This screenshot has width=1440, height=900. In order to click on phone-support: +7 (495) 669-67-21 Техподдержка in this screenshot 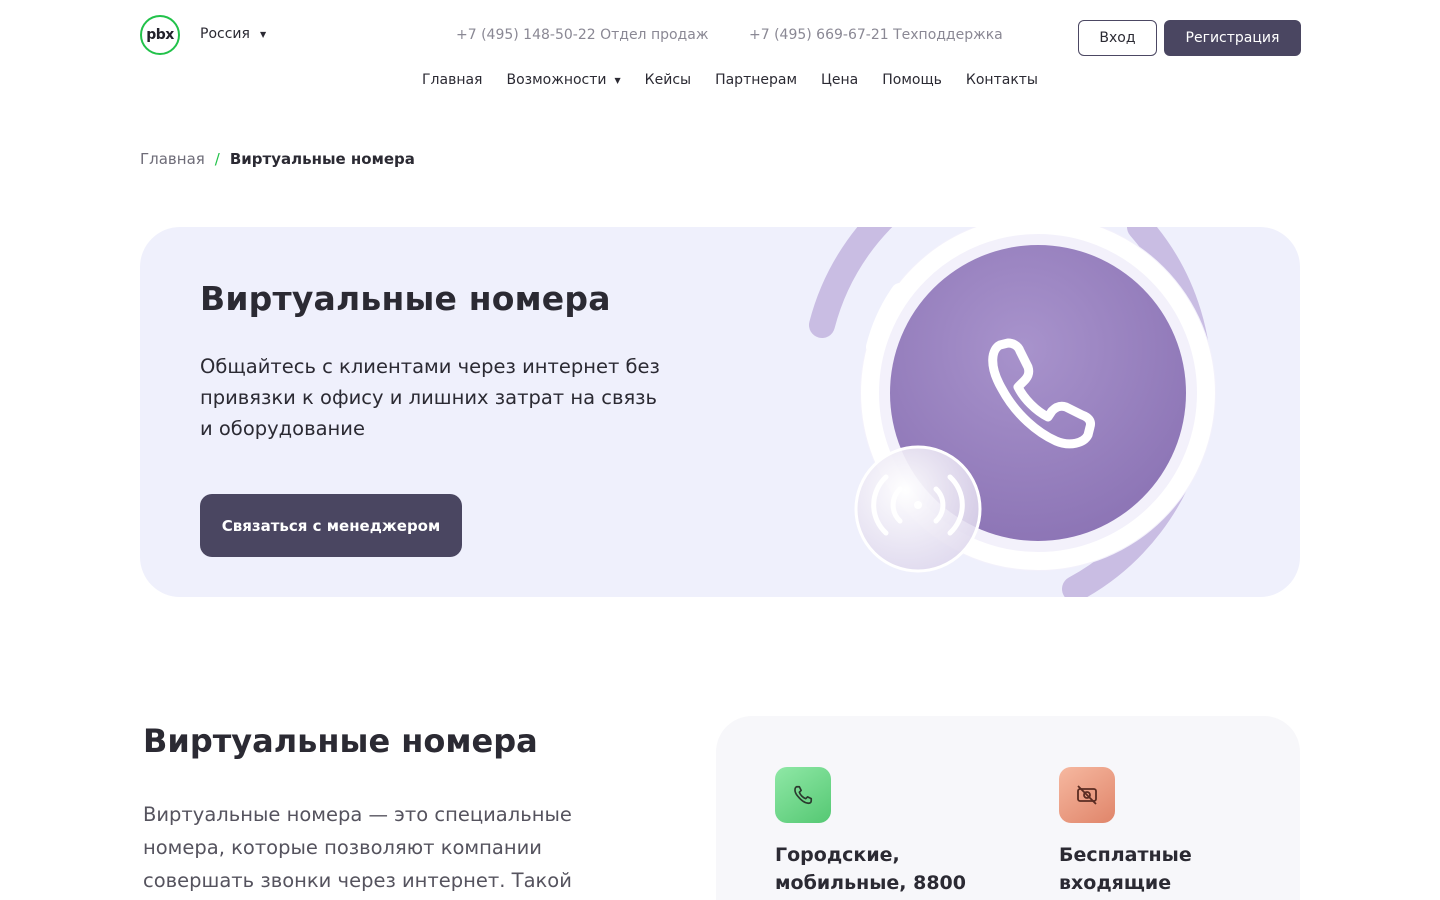, I will do `click(876, 35)`.